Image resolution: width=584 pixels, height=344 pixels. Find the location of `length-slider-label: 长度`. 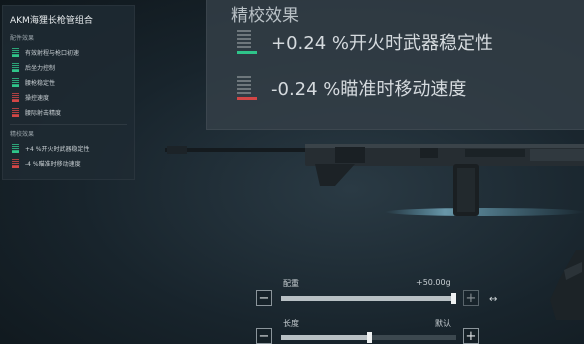

length-slider-label: 长度 is located at coordinates (291, 323).